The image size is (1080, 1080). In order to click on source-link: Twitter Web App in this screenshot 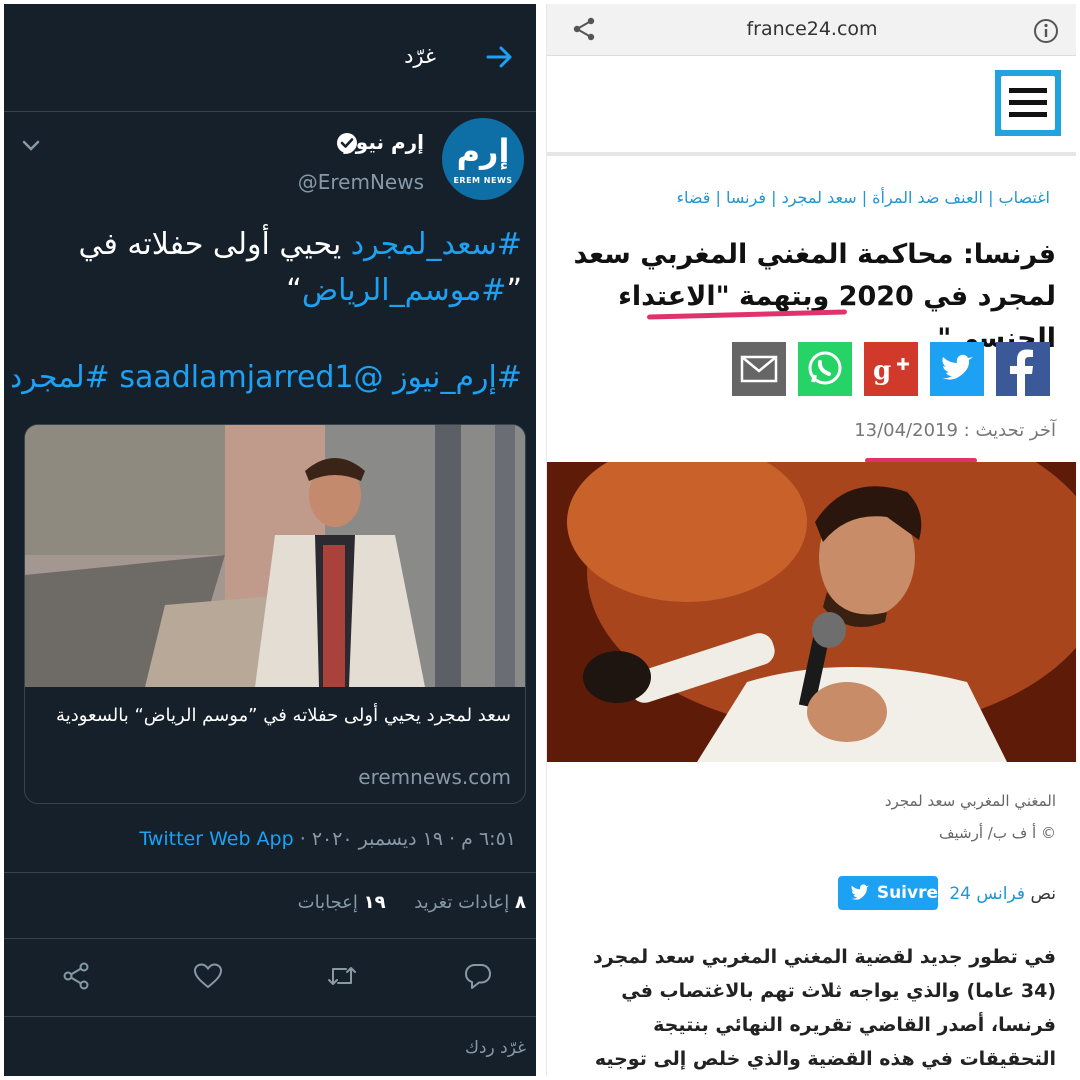, I will do `click(216, 839)`.